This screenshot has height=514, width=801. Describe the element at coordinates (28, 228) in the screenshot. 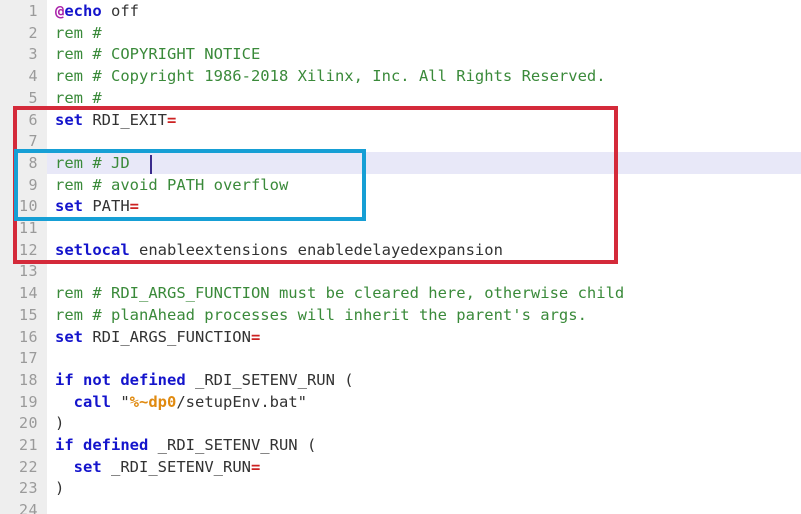

I see `line-number: 11` at that location.